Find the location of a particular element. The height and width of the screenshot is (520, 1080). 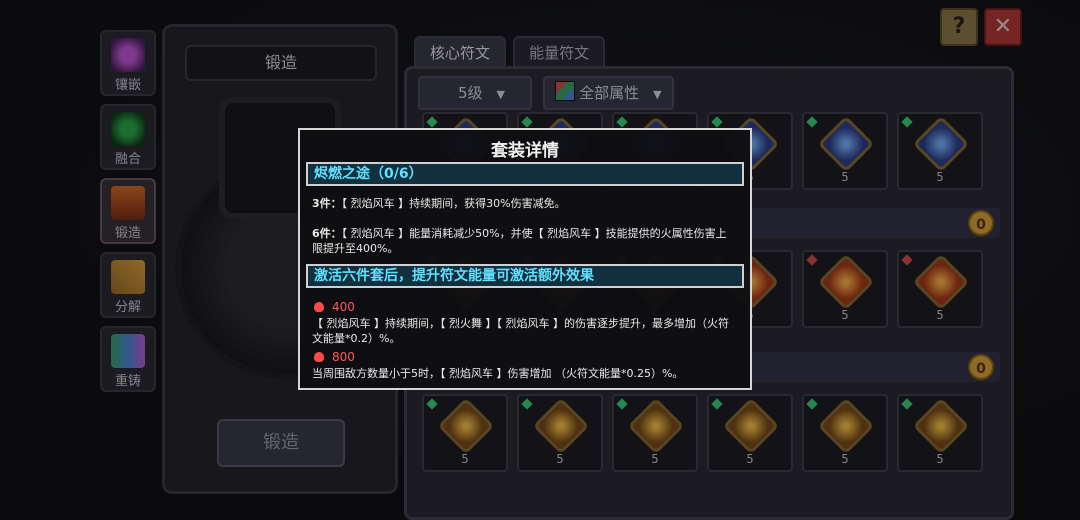

extra-effects-header: 激活六件套后，提升符文能量可激活额外效果 is located at coordinates (525, 276).